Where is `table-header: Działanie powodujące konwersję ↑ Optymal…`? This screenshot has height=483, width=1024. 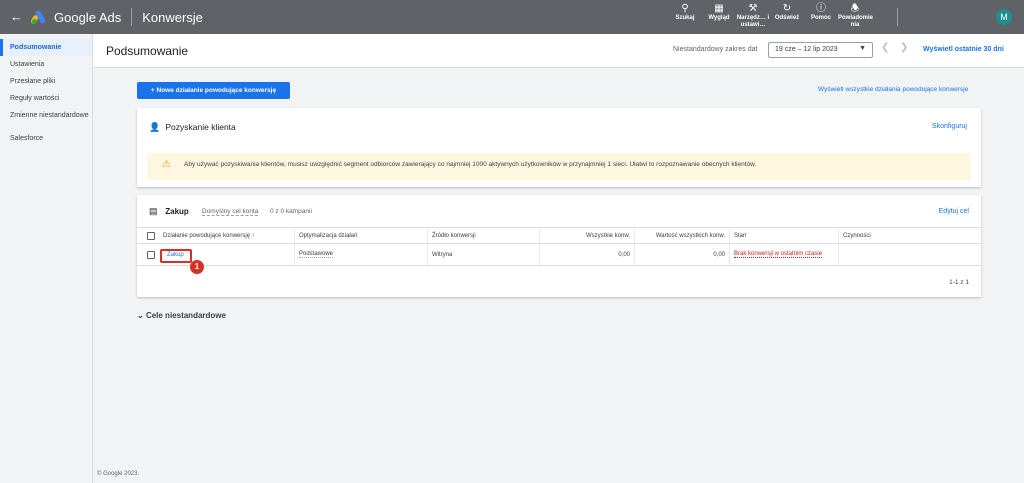 table-header: Działanie powodujące konwersję ↑ Optymal… is located at coordinates (559, 235).